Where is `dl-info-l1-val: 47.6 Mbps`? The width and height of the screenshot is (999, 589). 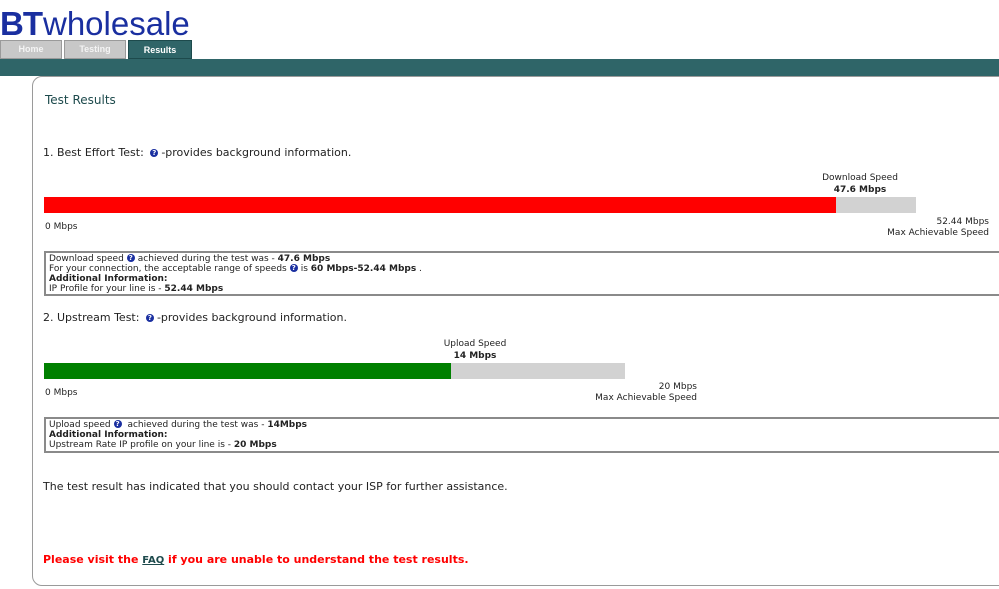
dl-info-l1-val: 47.6 Mbps is located at coordinates (304, 259).